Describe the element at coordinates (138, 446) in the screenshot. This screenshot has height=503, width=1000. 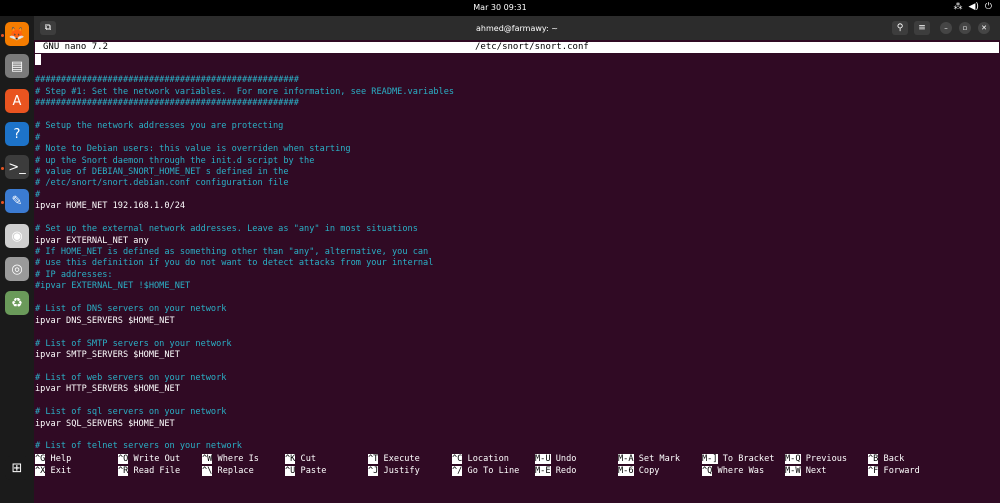
I see `editor-line: # List of telnet servers on your network` at that location.